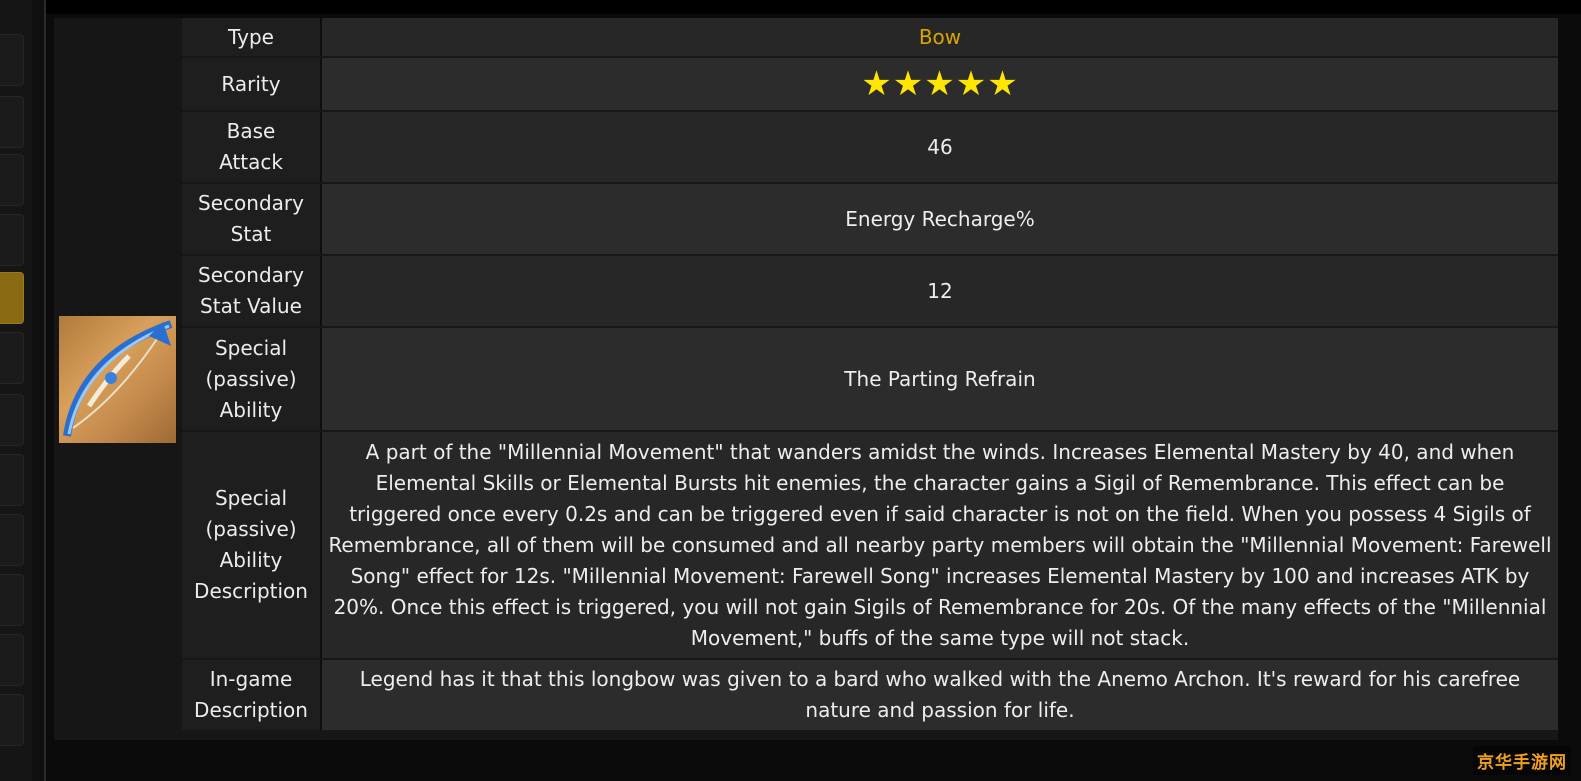 The image size is (1581, 781). Describe the element at coordinates (940, 147) in the screenshot. I see `base-attack-value: 46` at that location.